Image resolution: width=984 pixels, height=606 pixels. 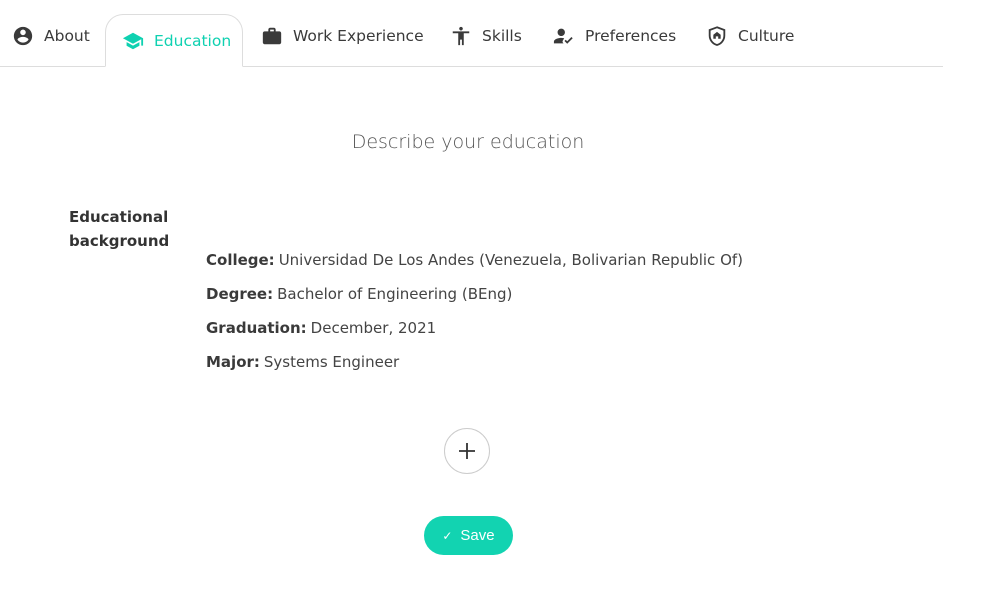 I want to click on tab-education: Education, so click(x=174, y=40).